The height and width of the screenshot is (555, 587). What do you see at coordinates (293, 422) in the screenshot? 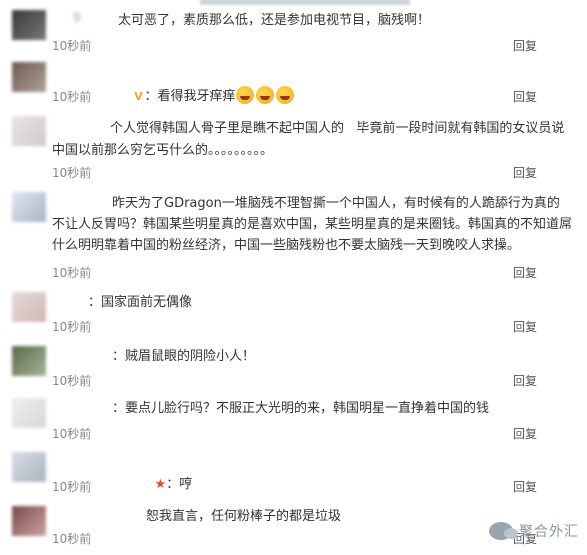
I see `comment-item: ：要点儿脸行吗？不服正大光明的来，韩国明星一直挣着中国的钱 10秒前 回复` at bounding box center [293, 422].